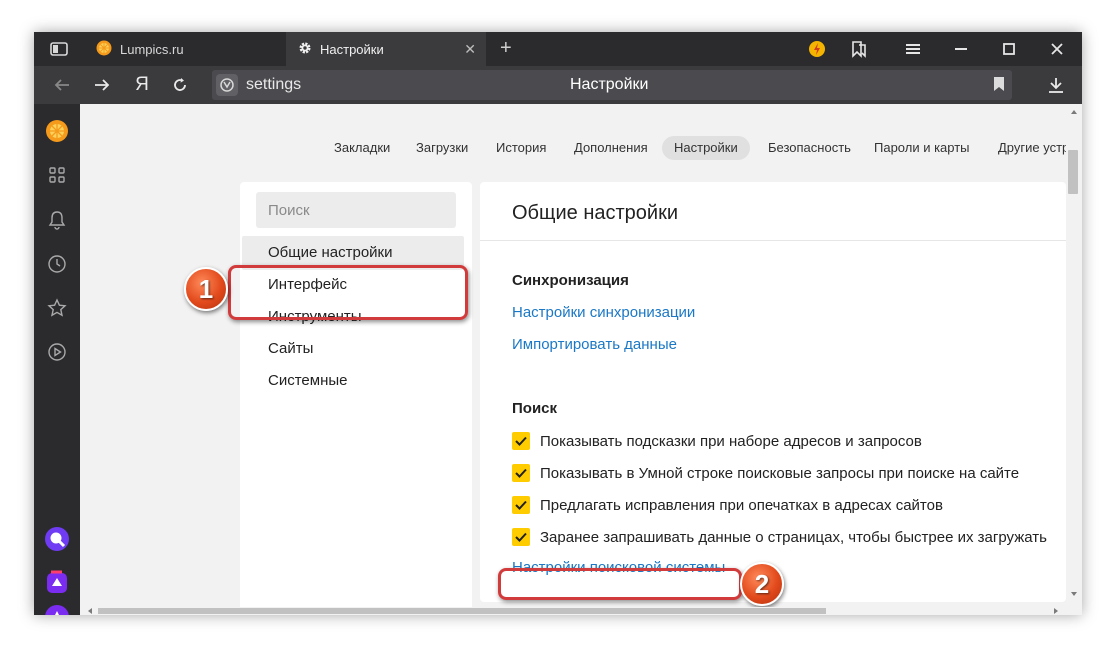 The height and width of the screenshot is (647, 1114). Describe the element at coordinates (558, 49) in the screenshot. I see `tab-strip: Lumpics.ru Настройки ✕ +` at that location.